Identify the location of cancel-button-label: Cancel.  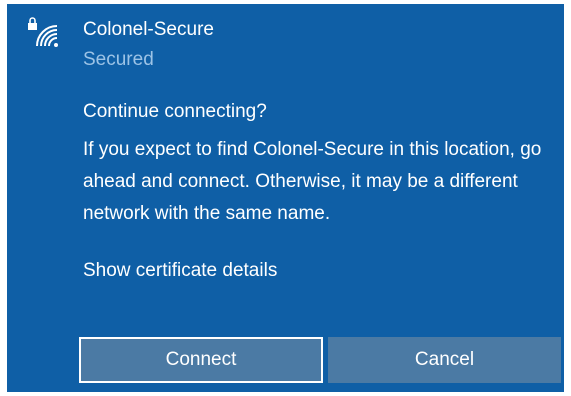
(444, 359).